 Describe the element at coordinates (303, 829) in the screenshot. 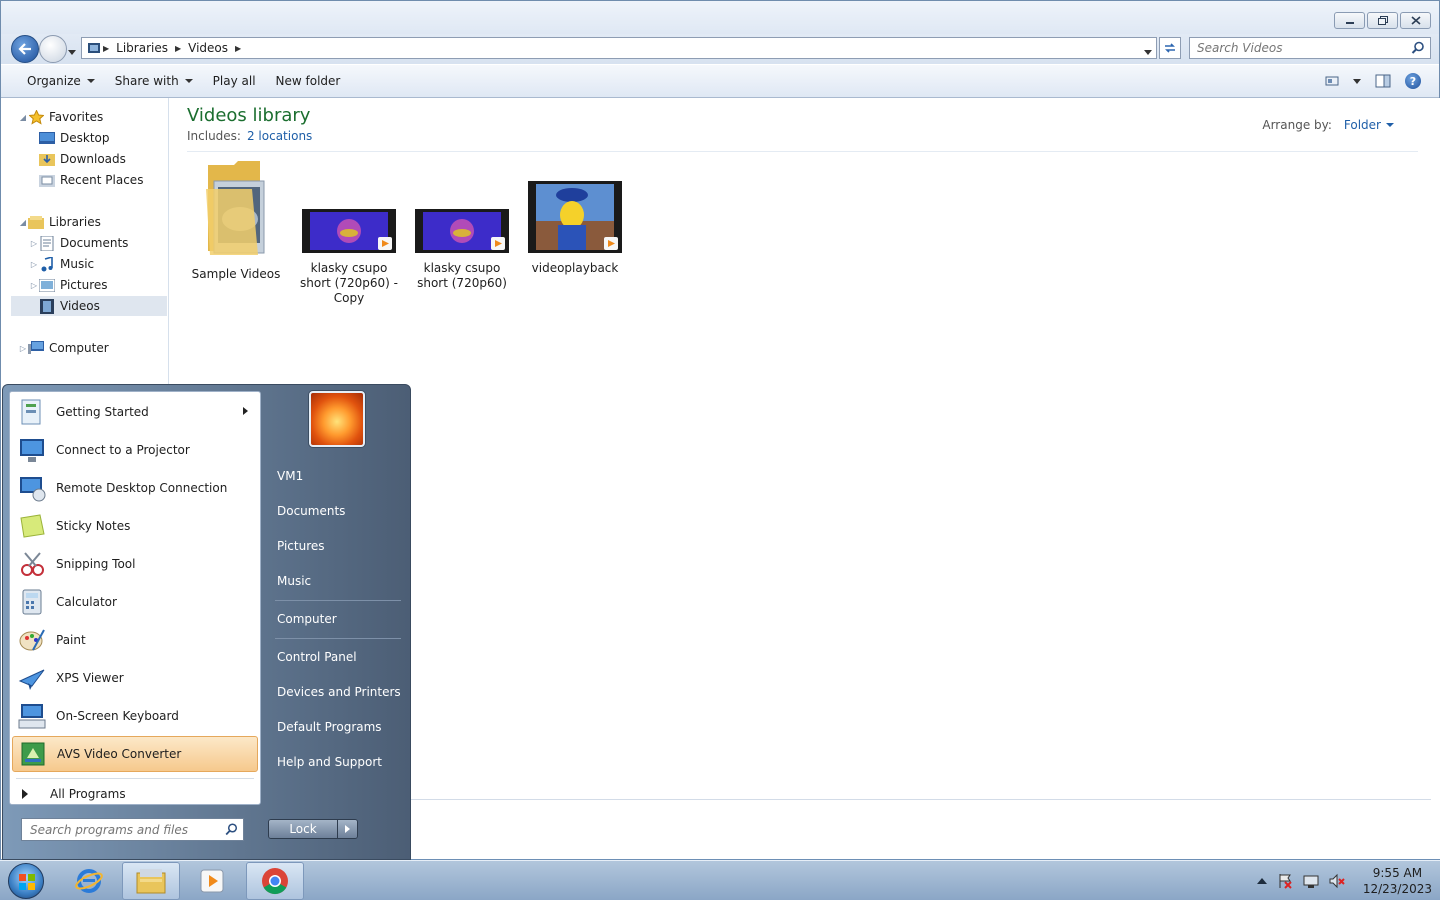

I see `lock-label: Lock` at that location.